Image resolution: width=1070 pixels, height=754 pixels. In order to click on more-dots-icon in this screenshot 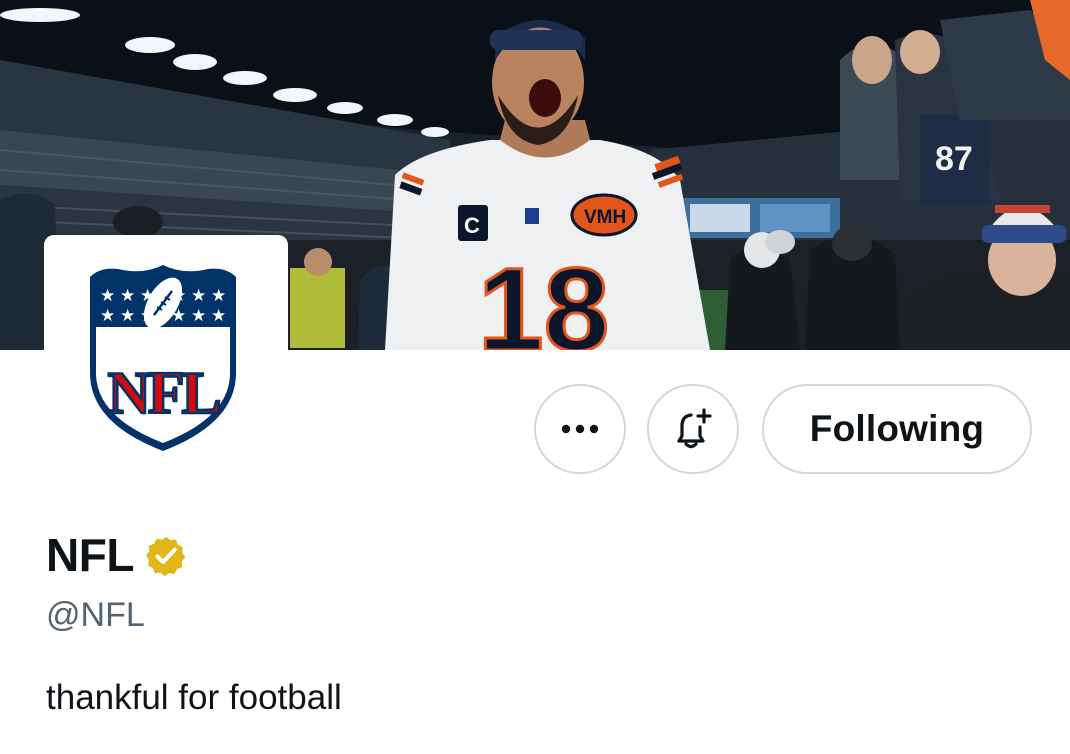, I will do `click(580, 429)`.